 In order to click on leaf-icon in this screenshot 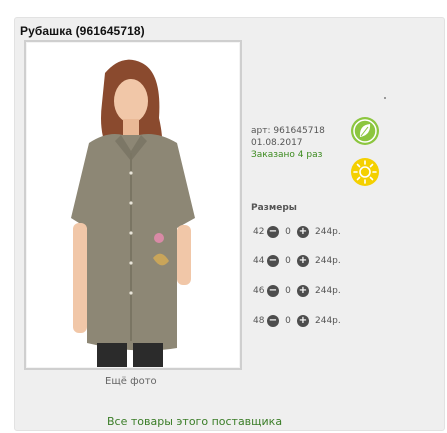, I will do `click(365, 131)`.